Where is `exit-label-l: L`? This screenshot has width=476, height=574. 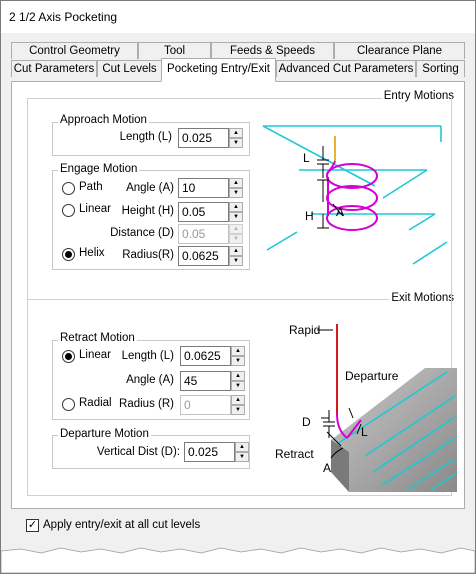 exit-label-l: L is located at coordinates (364, 432).